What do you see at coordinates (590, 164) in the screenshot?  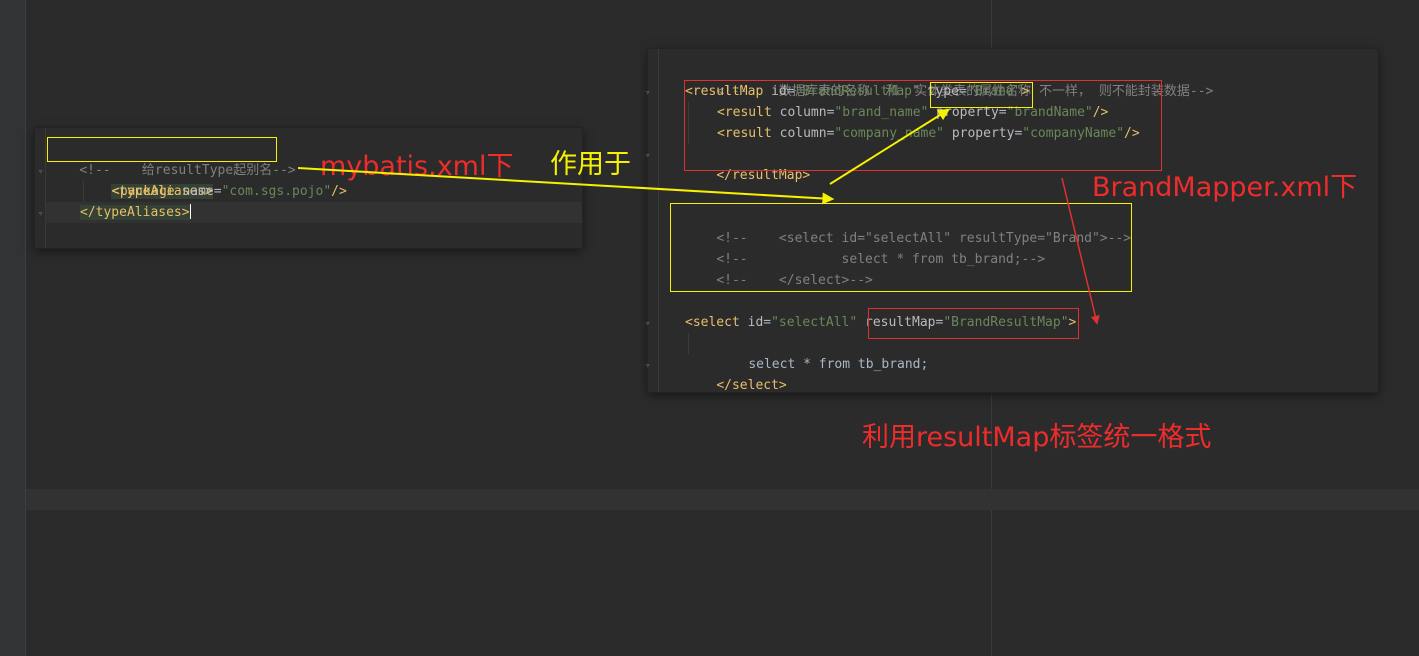 I see `applies-to-label: 作用于` at bounding box center [590, 164].